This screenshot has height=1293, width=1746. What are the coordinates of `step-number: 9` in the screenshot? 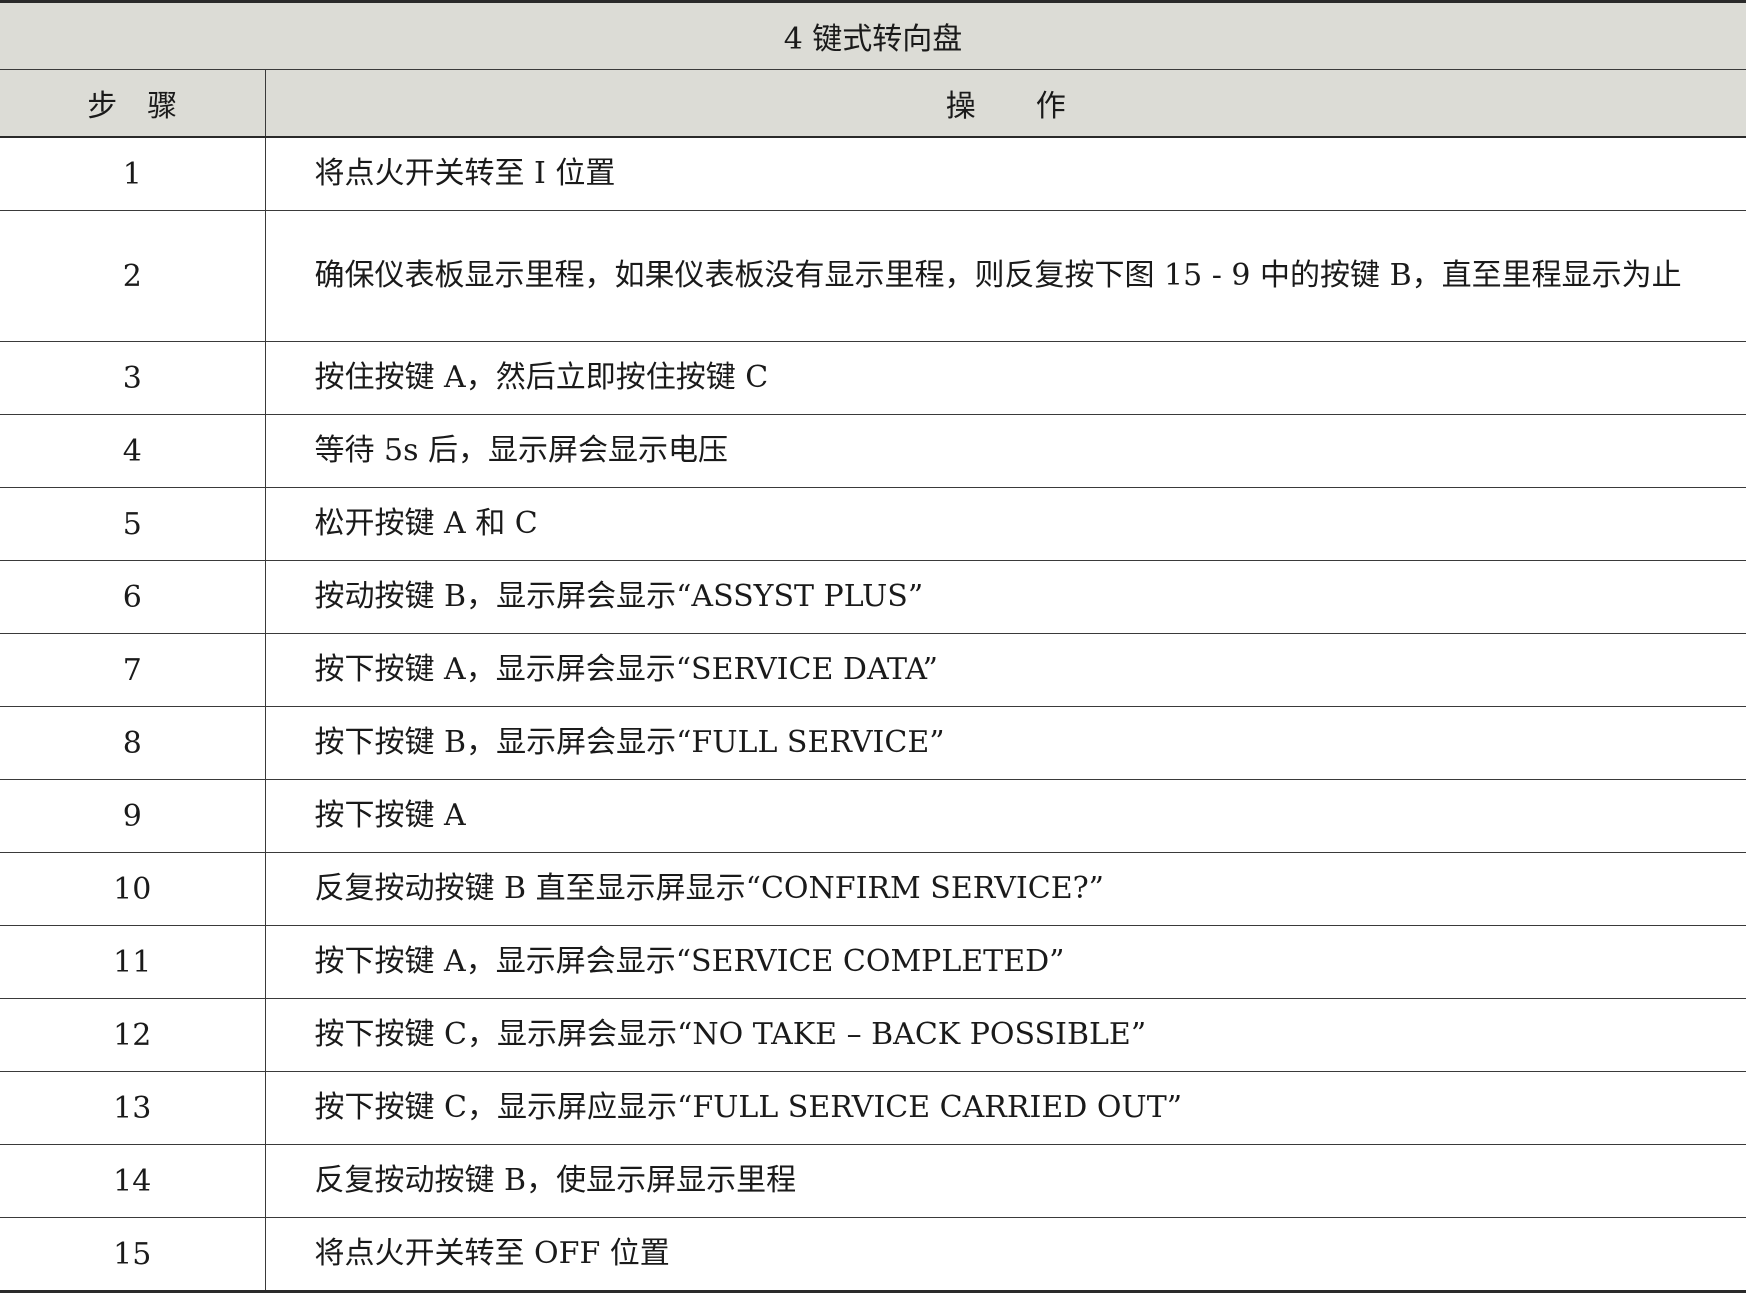 It's located at (133, 816).